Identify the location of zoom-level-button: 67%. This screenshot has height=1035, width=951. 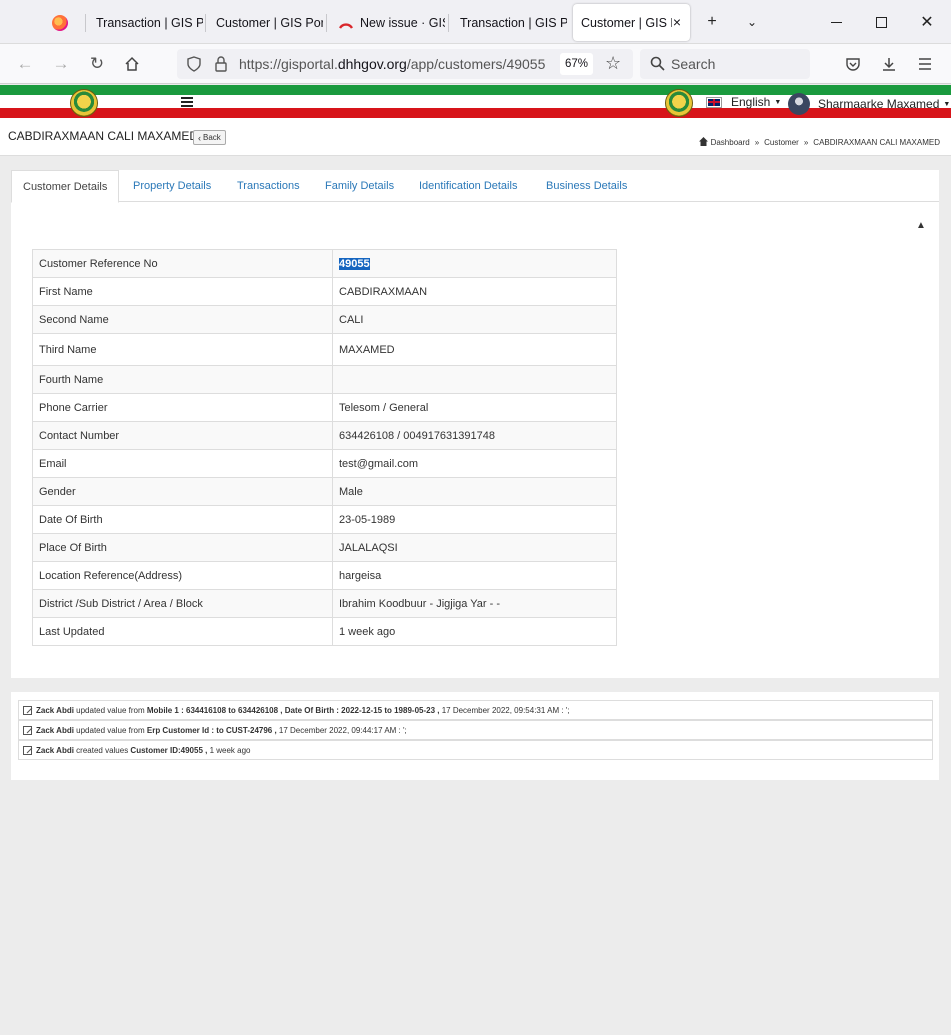
(576, 64).